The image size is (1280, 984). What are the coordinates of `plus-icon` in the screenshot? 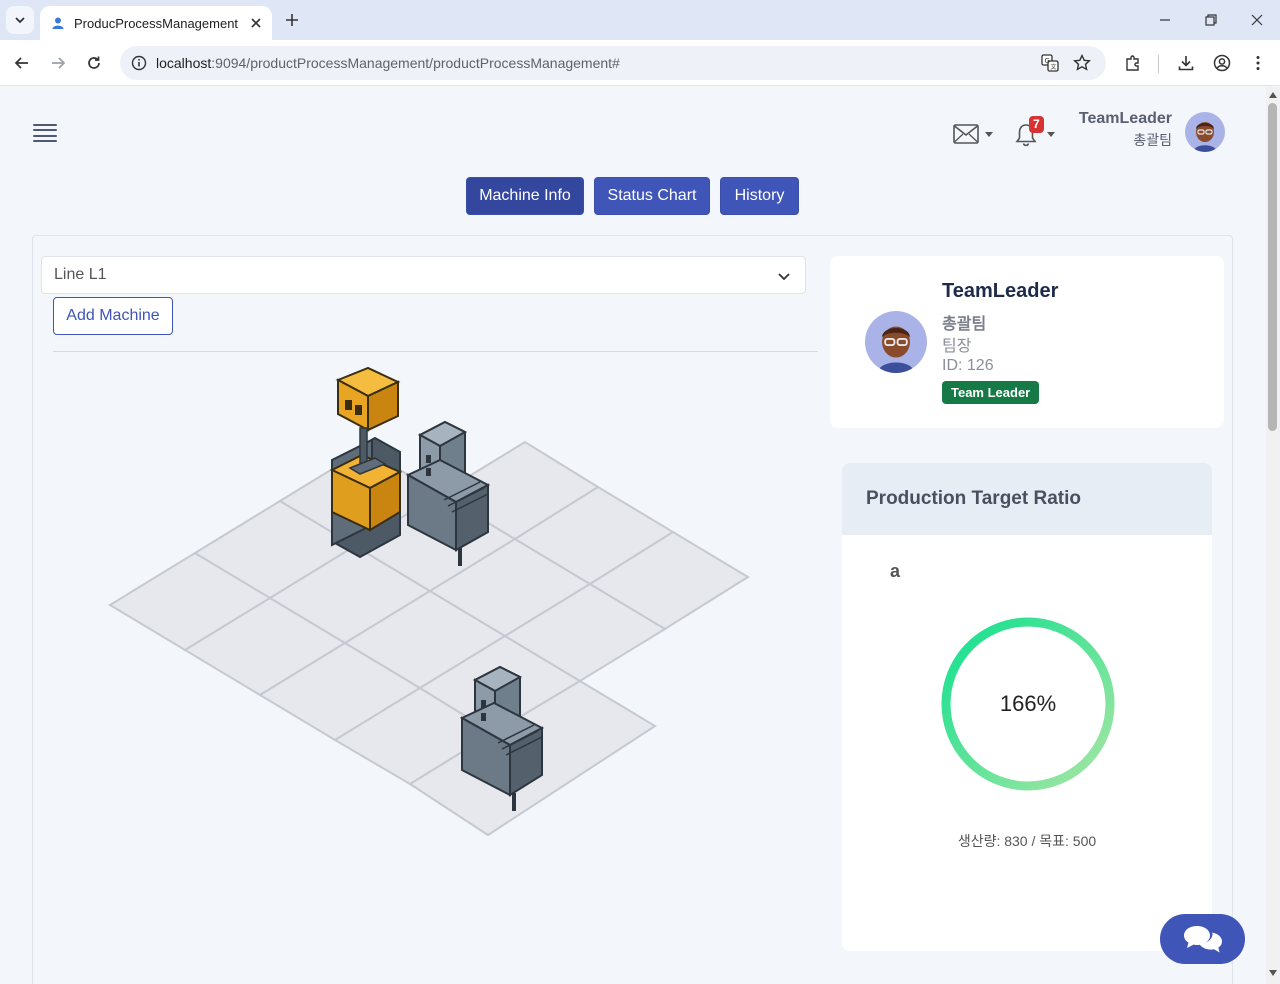 It's located at (292, 20).